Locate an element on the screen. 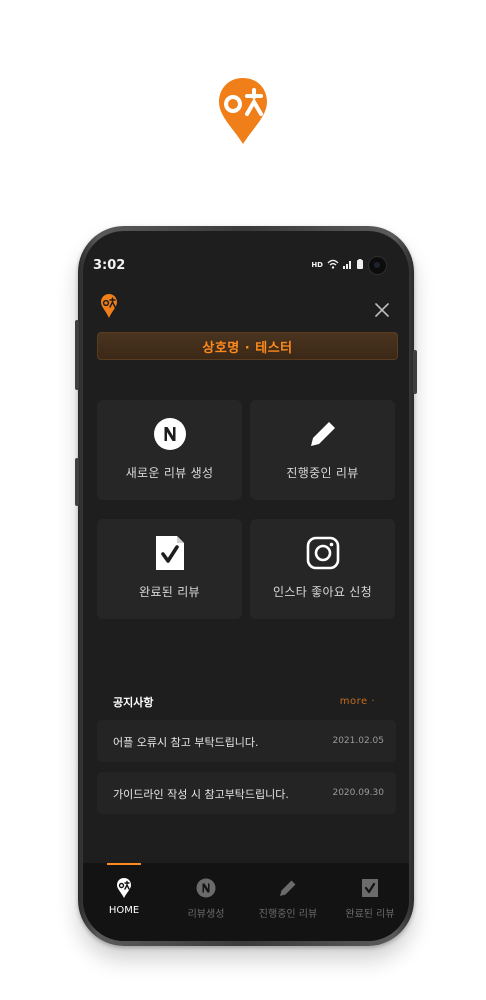 This screenshot has width=486, height=1000. bixby-button is located at coordinates (77, 482).